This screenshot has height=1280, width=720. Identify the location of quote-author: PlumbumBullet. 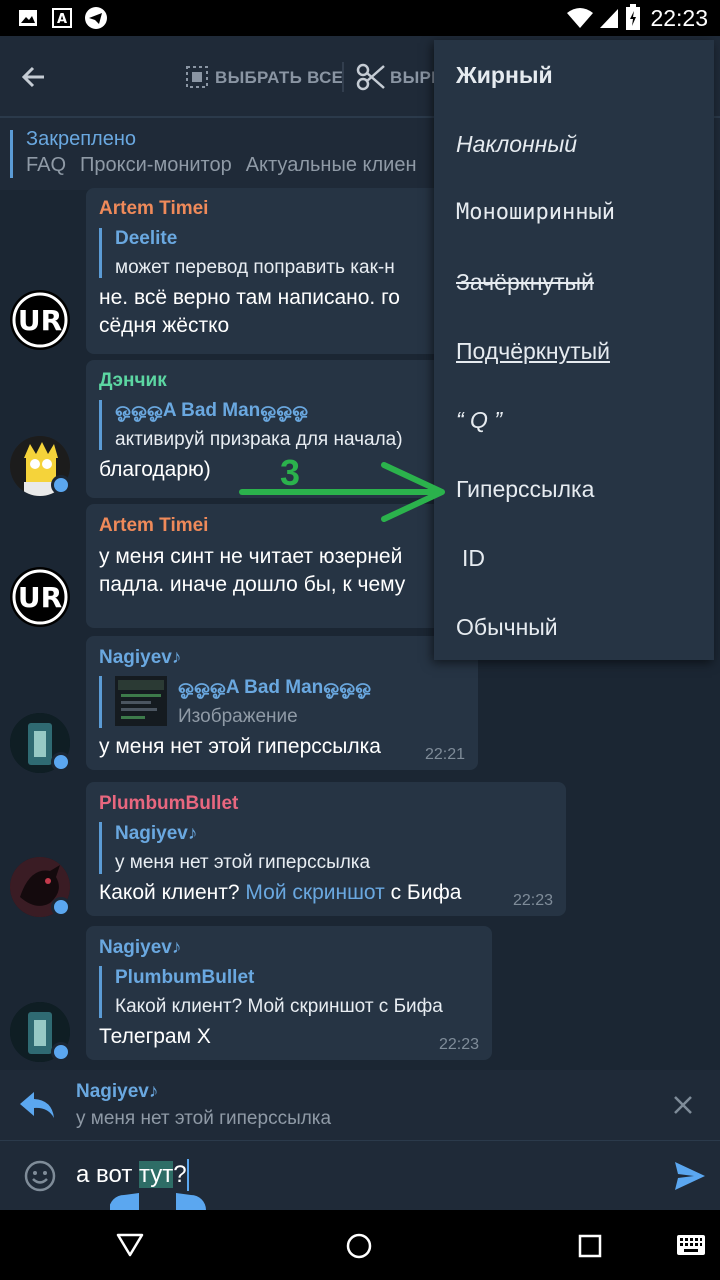
(185, 977).